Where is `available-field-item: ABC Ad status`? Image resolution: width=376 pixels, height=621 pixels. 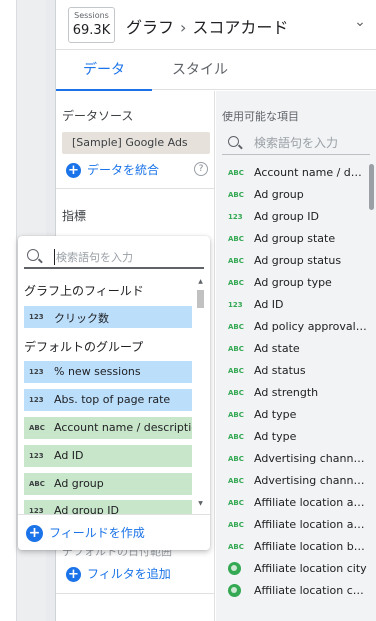 available-field-item: ABC Ad status is located at coordinates (292, 371).